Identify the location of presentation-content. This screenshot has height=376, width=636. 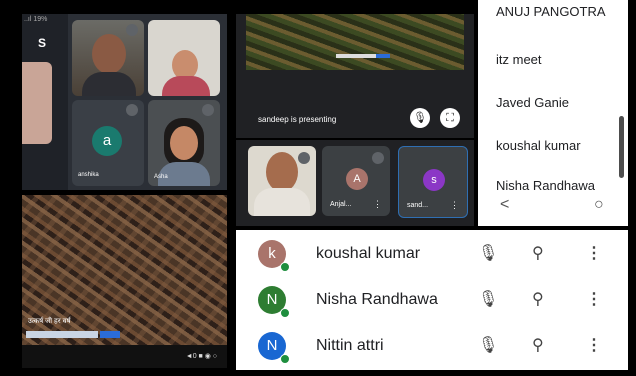
(355, 42).